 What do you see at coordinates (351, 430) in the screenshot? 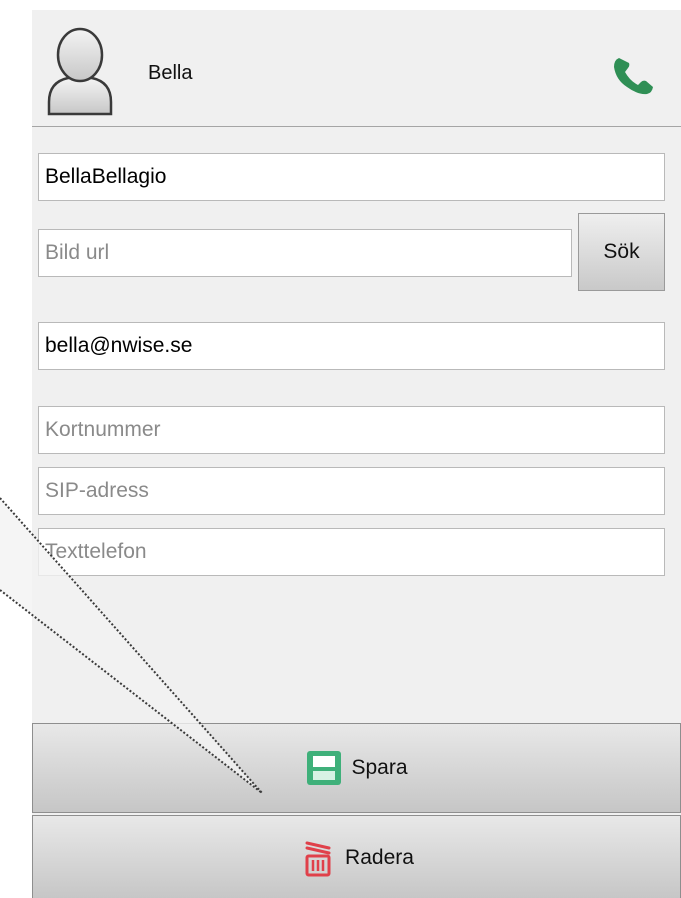
I see `card-number-field` at bounding box center [351, 430].